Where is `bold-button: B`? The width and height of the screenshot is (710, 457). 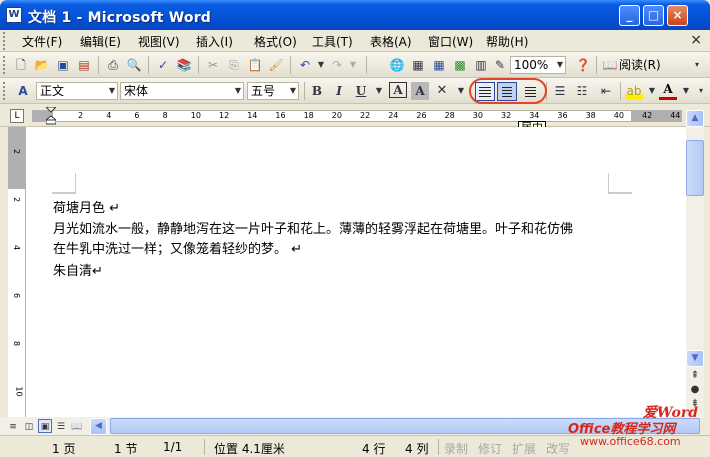 bold-button: B is located at coordinates (317, 91).